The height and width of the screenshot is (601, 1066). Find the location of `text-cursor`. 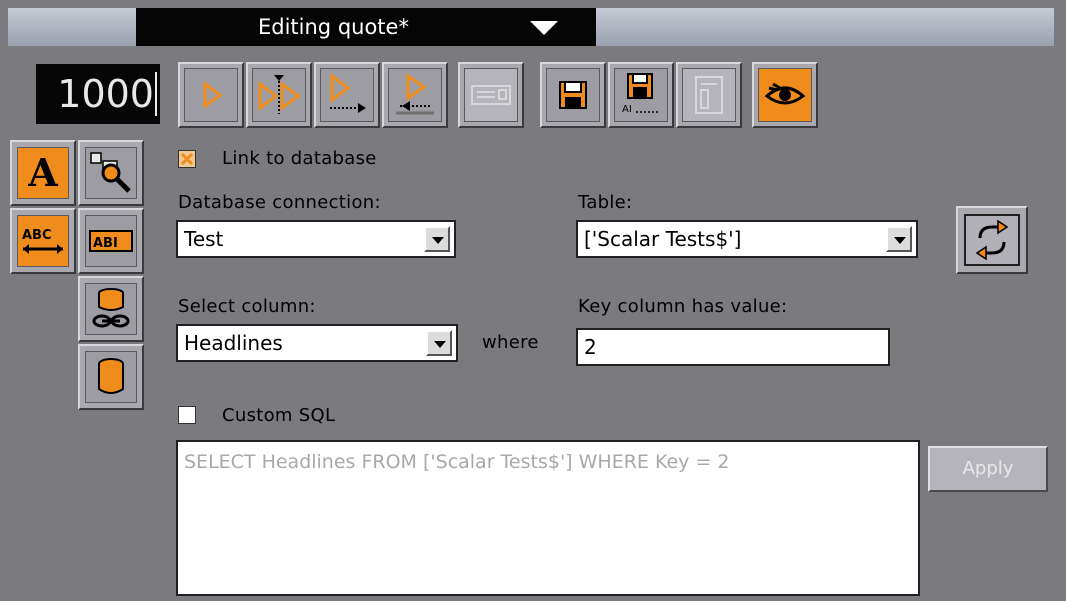

text-cursor is located at coordinates (156, 94).